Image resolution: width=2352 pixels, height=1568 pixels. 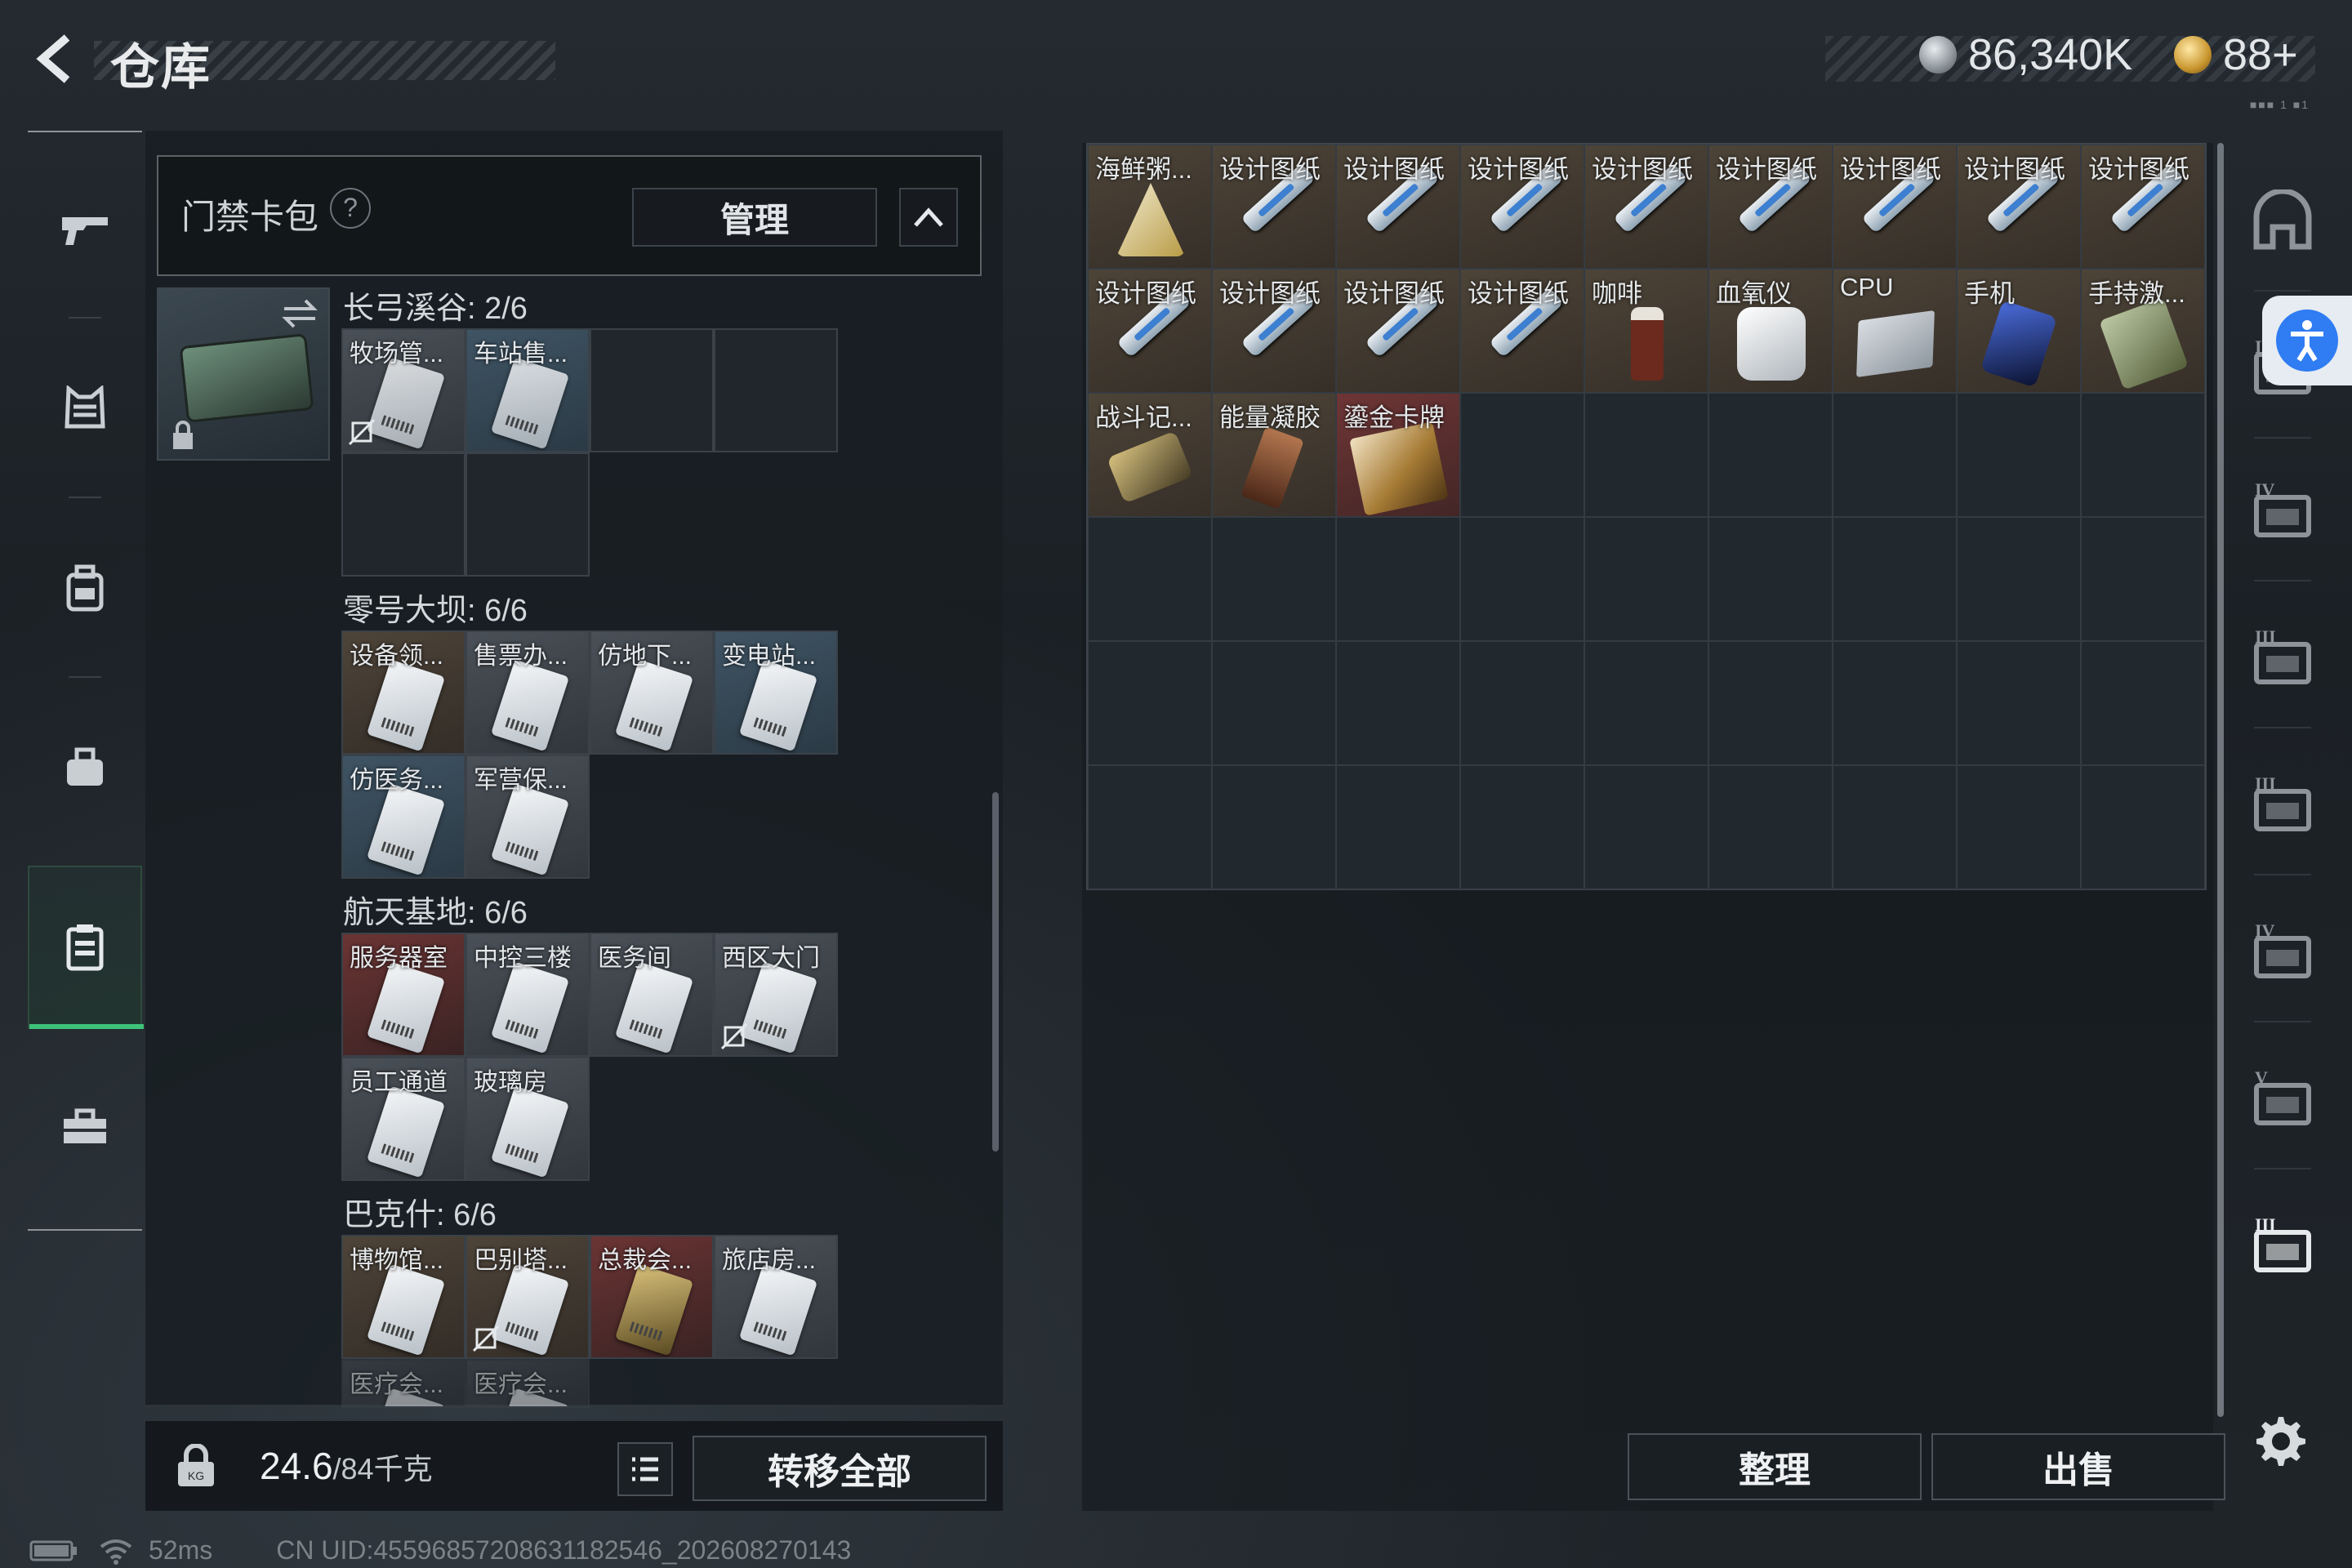 What do you see at coordinates (2283, 657) in the screenshot?
I see `side-tab-ammo-iii-a: III` at bounding box center [2283, 657].